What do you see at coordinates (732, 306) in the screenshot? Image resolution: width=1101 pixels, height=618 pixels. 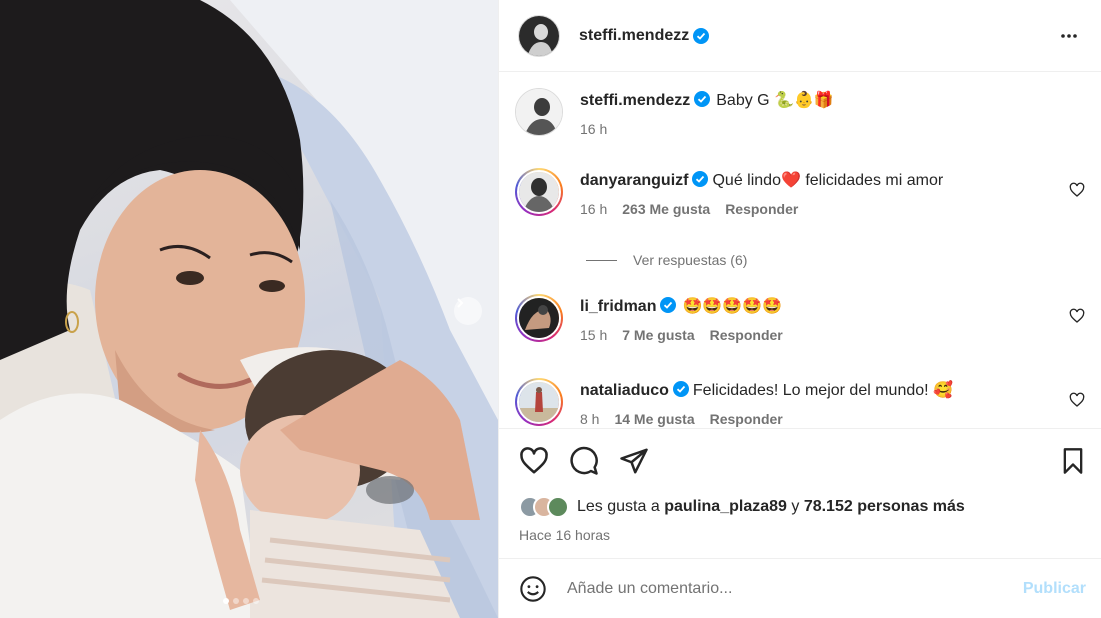 I see `star-struck-emojis: 🤩🤩🤩🤩🤩` at bounding box center [732, 306].